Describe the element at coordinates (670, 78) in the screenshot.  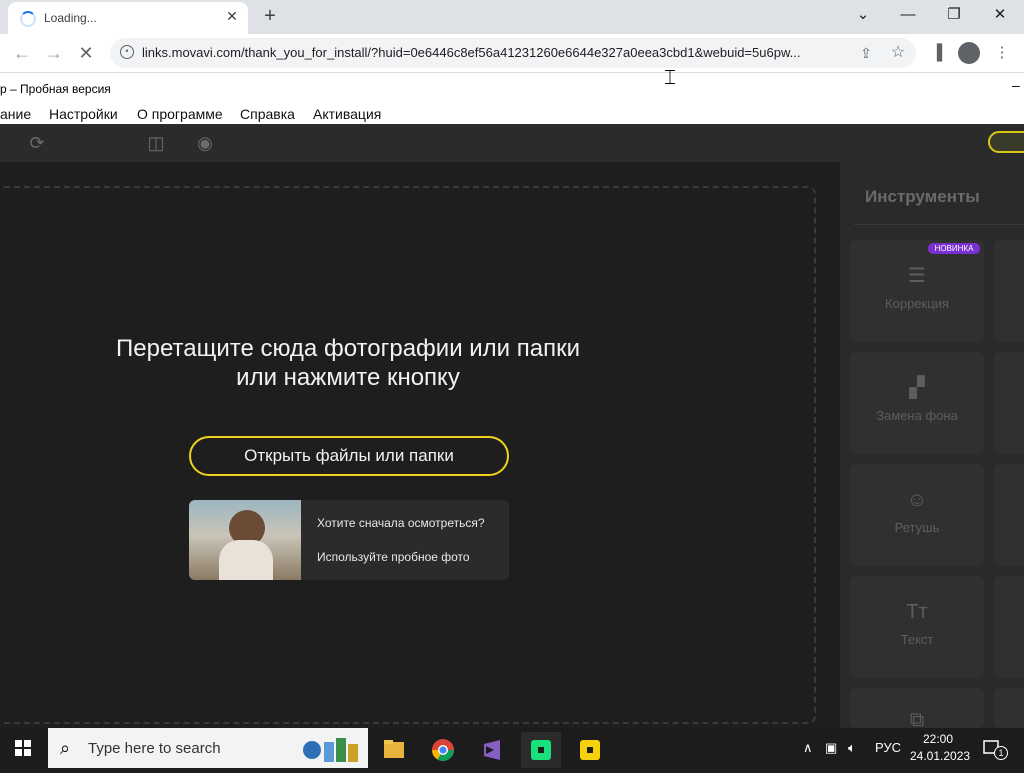
I see `text-cursor-icon: ⌶` at that location.